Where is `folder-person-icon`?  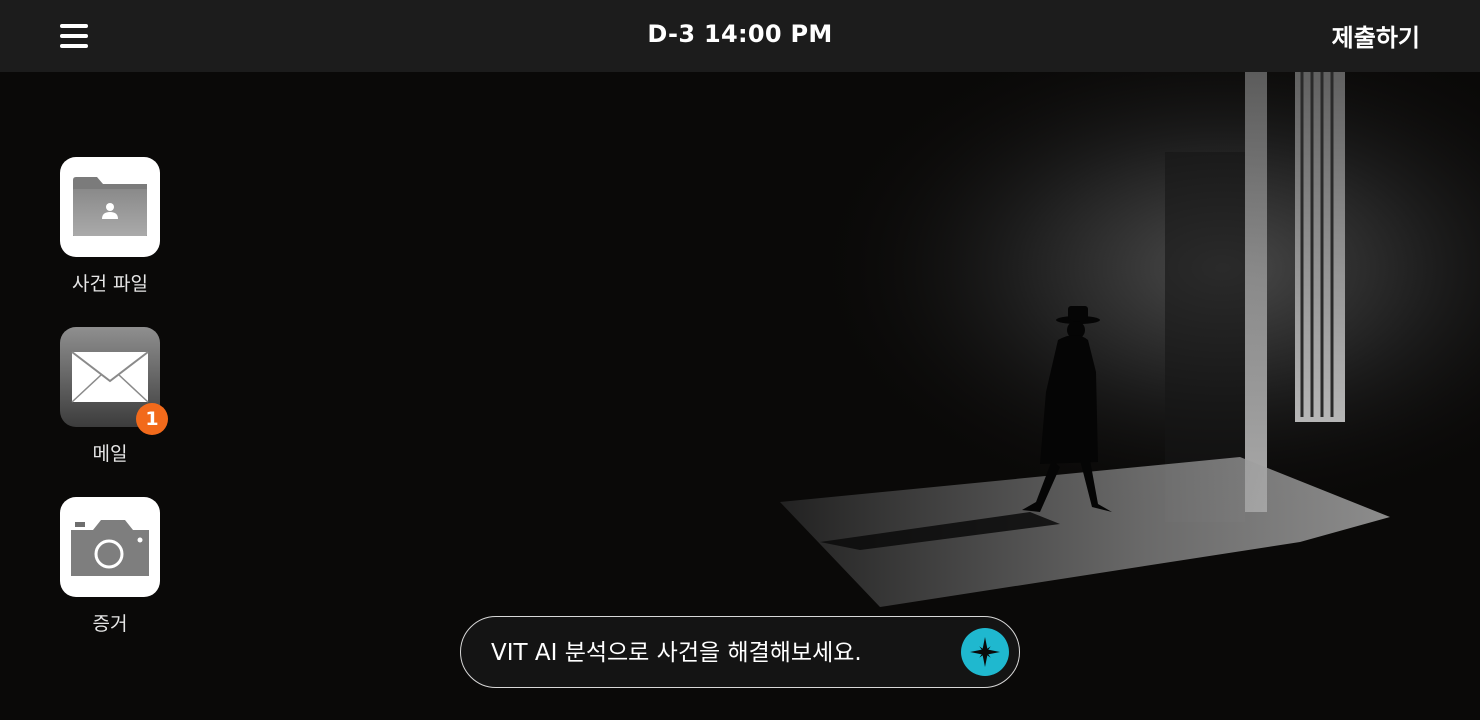 folder-person-icon is located at coordinates (110, 206).